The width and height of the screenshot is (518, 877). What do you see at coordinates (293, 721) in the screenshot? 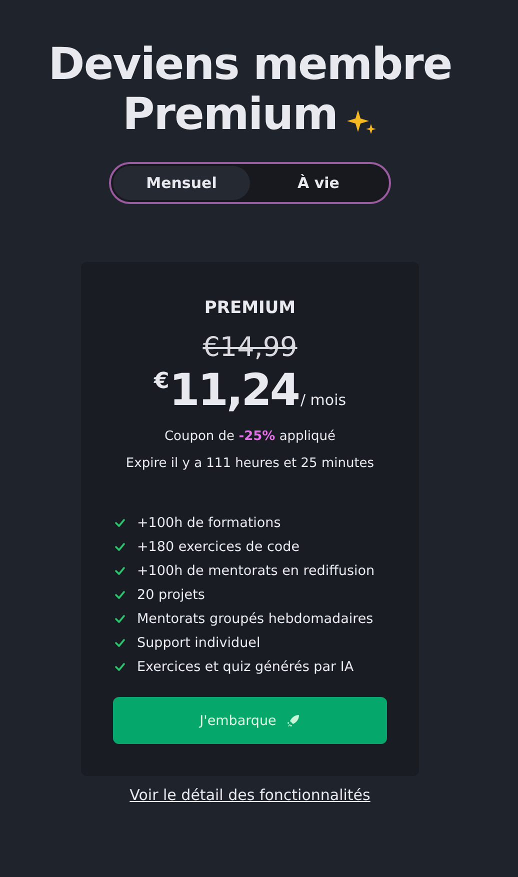
I see `rocket-icon` at bounding box center [293, 721].